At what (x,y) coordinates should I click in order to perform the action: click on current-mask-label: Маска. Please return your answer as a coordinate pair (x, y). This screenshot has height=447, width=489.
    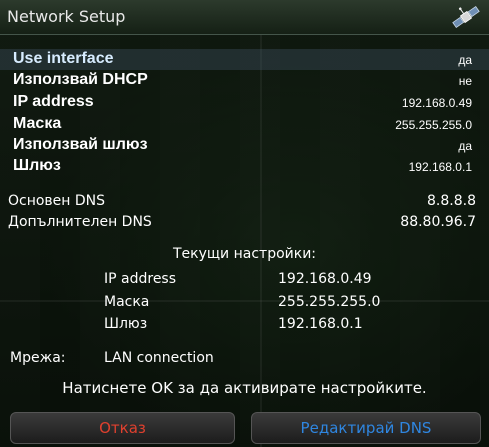
    Looking at the image, I should click on (127, 302).